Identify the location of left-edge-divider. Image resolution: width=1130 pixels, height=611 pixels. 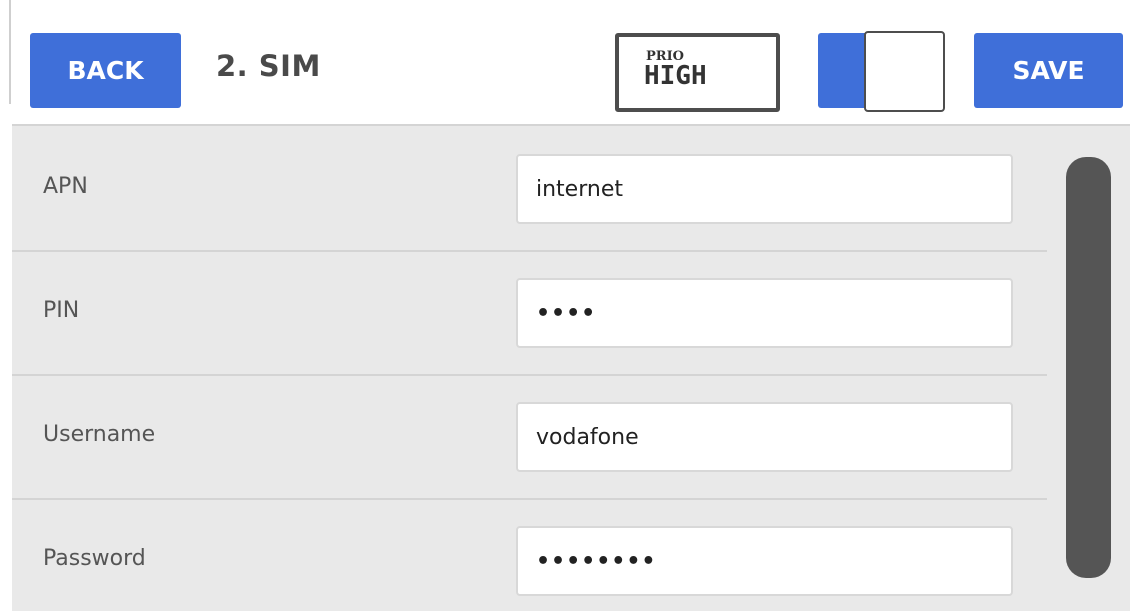
(10, 52).